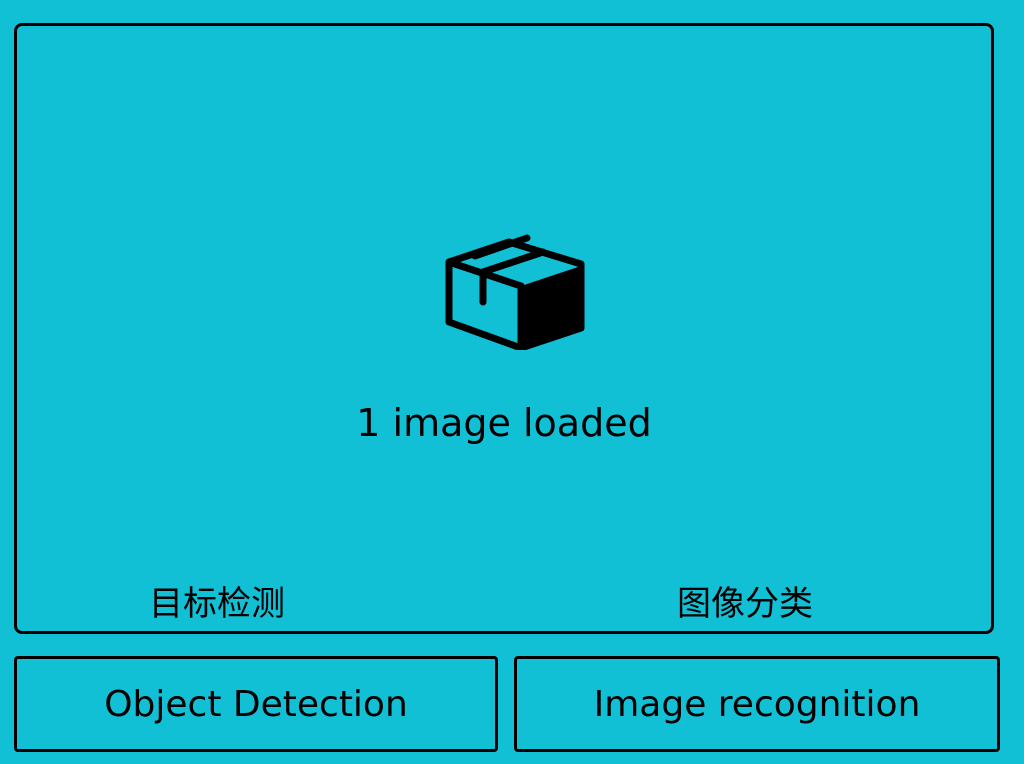 The height and width of the screenshot is (764, 1024). What do you see at coordinates (504, 423) in the screenshot?
I see `status-text: 1 image loaded` at bounding box center [504, 423].